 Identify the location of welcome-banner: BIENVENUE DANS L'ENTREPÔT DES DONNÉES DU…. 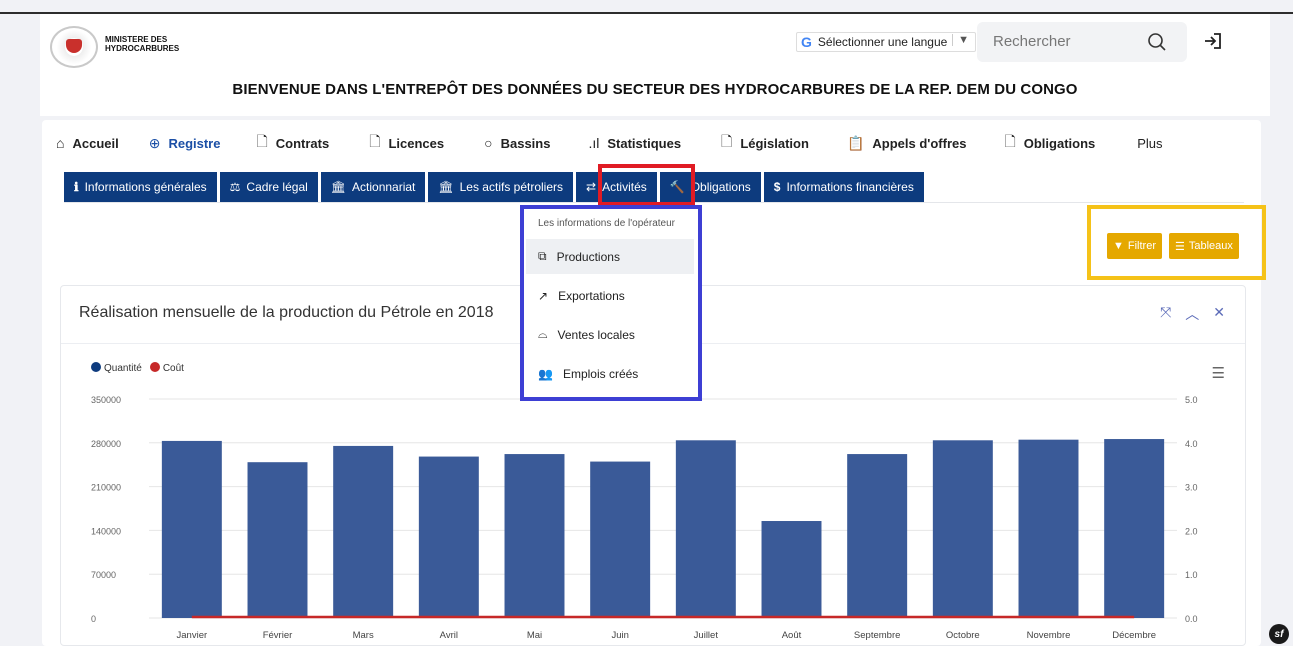
(655, 89).